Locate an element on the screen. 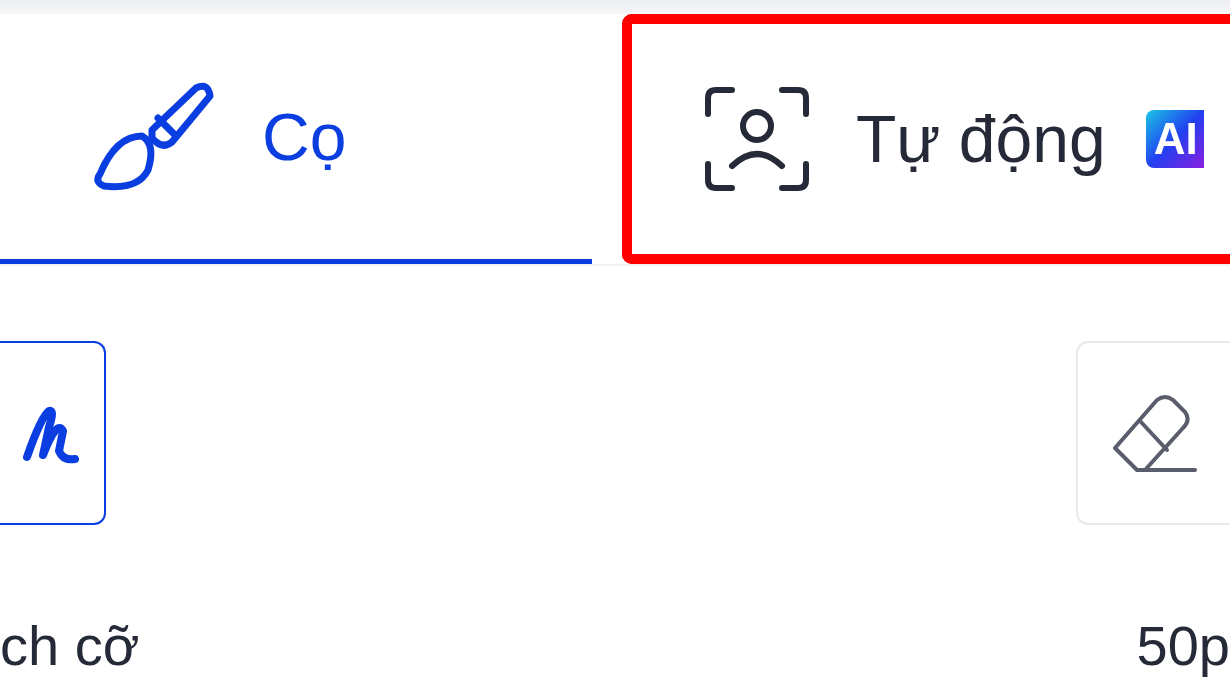 The image size is (1230, 691). ai-badge: AI is located at coordinates (1174, 139).